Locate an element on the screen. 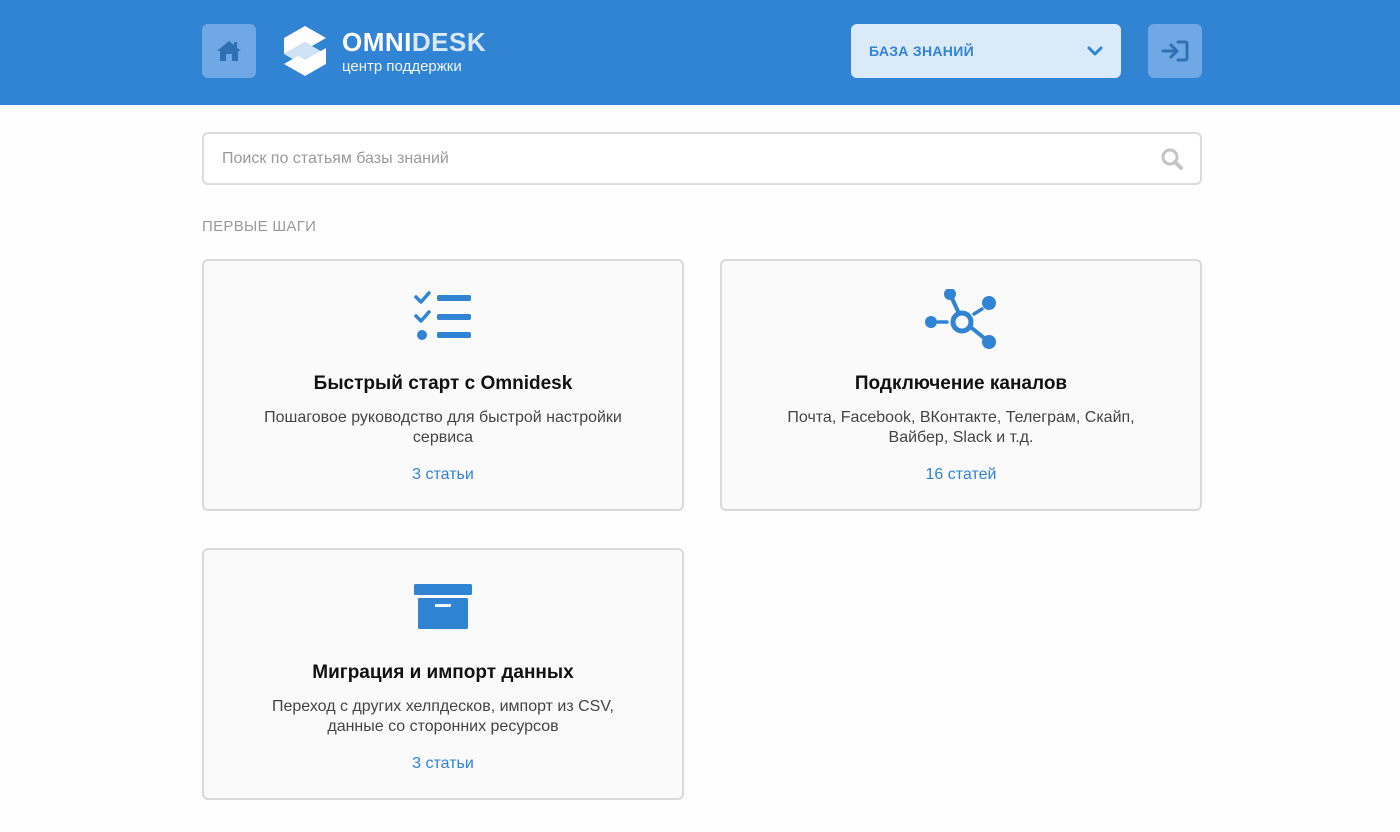  search-icon is located at coordinates (1172, 159).